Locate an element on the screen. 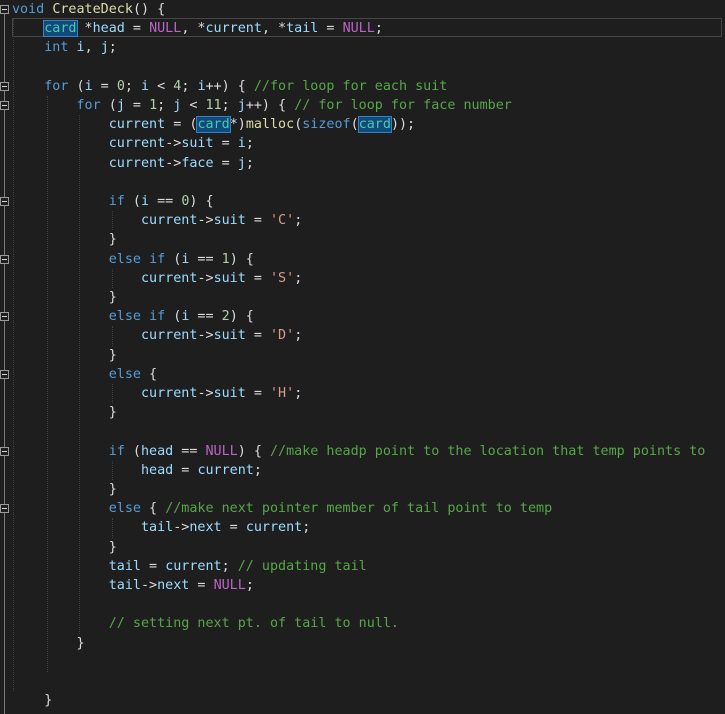 Image resolution: width=725 pixels, height=714 pixels. code-line: current->suit = i; is located at coordinates (133, 143).